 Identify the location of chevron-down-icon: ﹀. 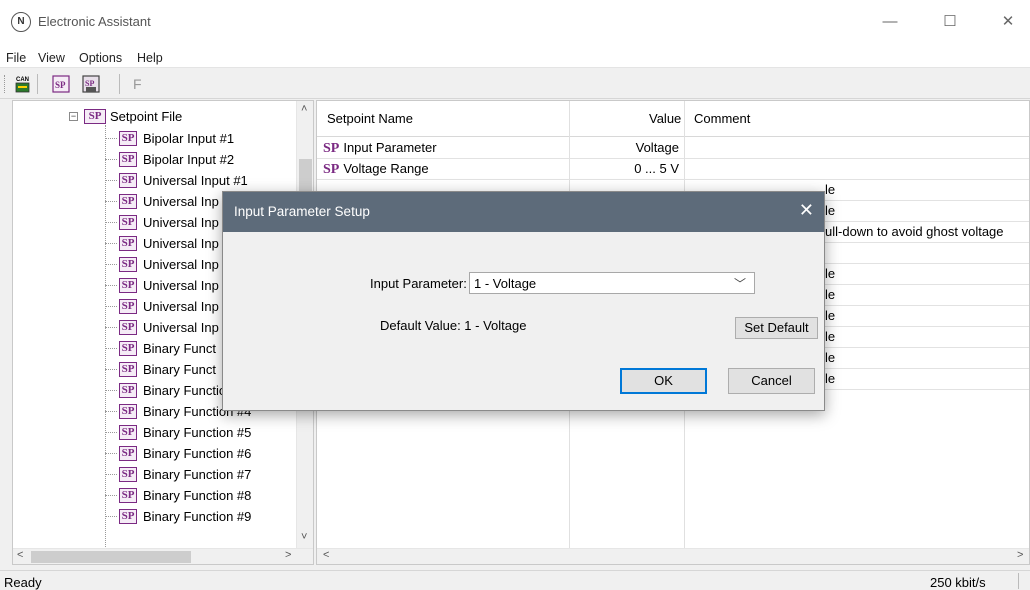
(739, 284).